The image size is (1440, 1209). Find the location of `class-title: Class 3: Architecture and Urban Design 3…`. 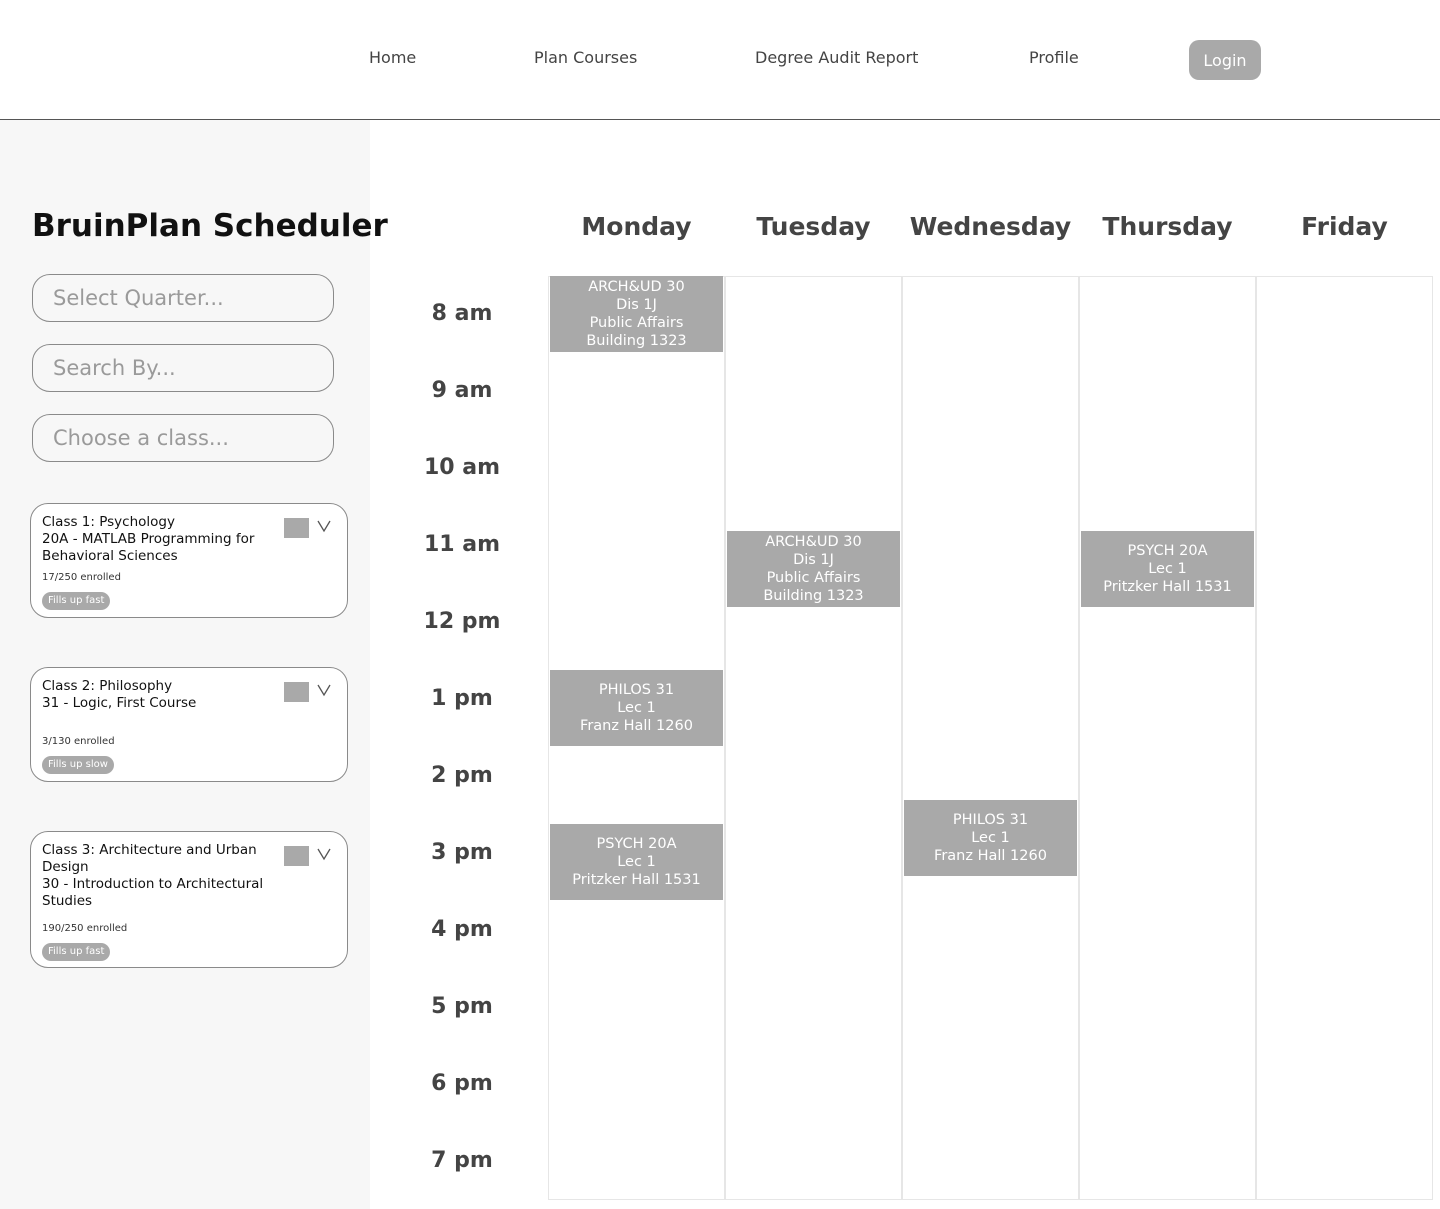

class-title: Class 3: Architecture and Urban Design 3… is located at coordinates (153, 875).